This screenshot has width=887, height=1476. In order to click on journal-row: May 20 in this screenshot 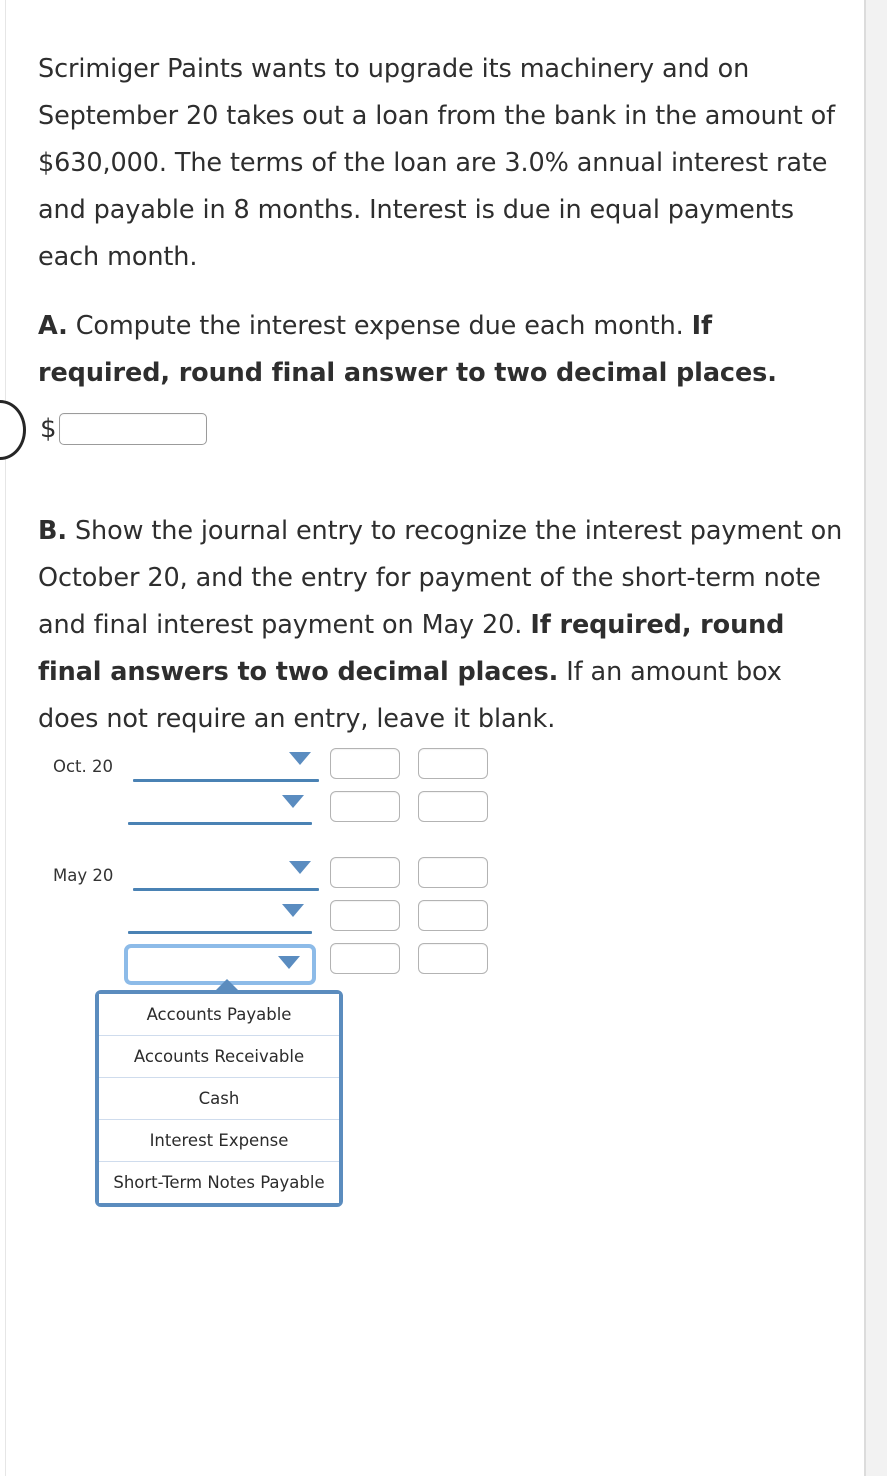, I will do `click(432, 878)`.